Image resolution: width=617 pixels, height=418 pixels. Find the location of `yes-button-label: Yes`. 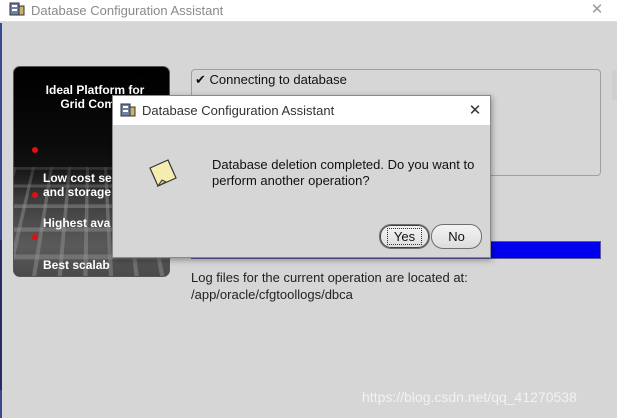

yes-button-label: Yes is located at coordinates (404, 236).